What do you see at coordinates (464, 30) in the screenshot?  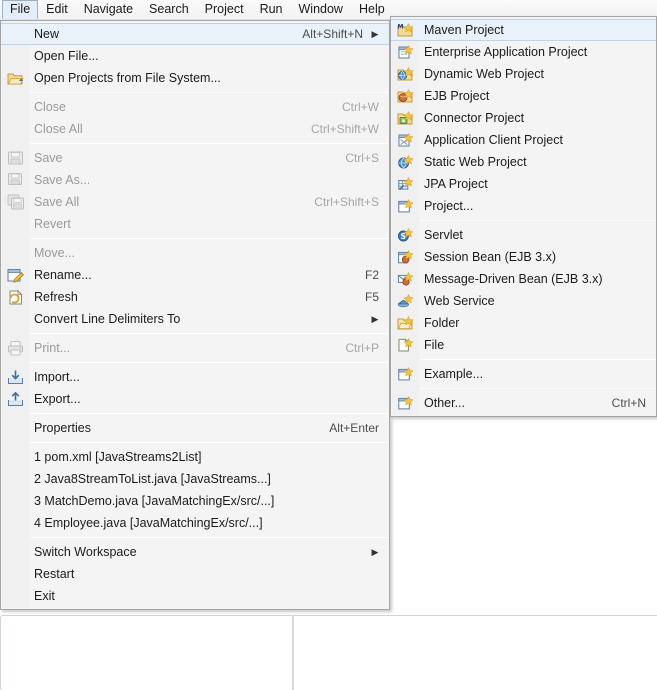 I see `menu-item-label: Maven Project` at bounding box center [464, 30].